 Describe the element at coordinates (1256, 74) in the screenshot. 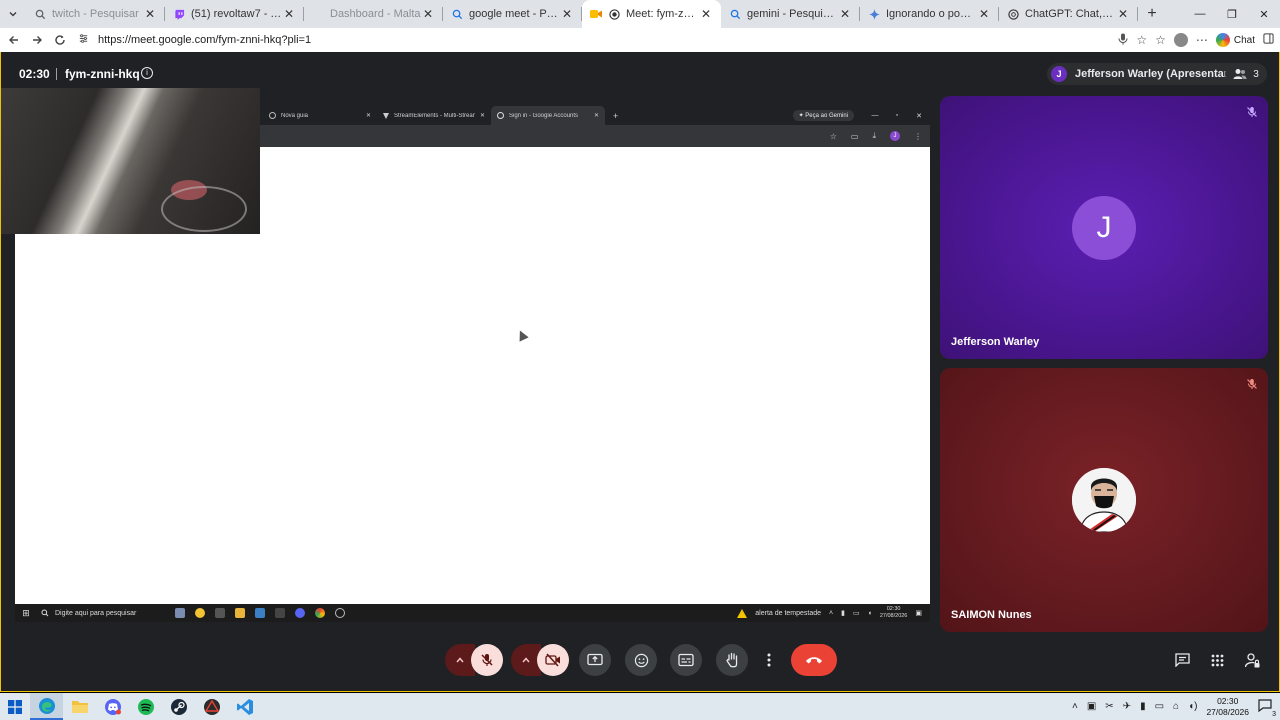

I see `participant-count: 3` at that location.